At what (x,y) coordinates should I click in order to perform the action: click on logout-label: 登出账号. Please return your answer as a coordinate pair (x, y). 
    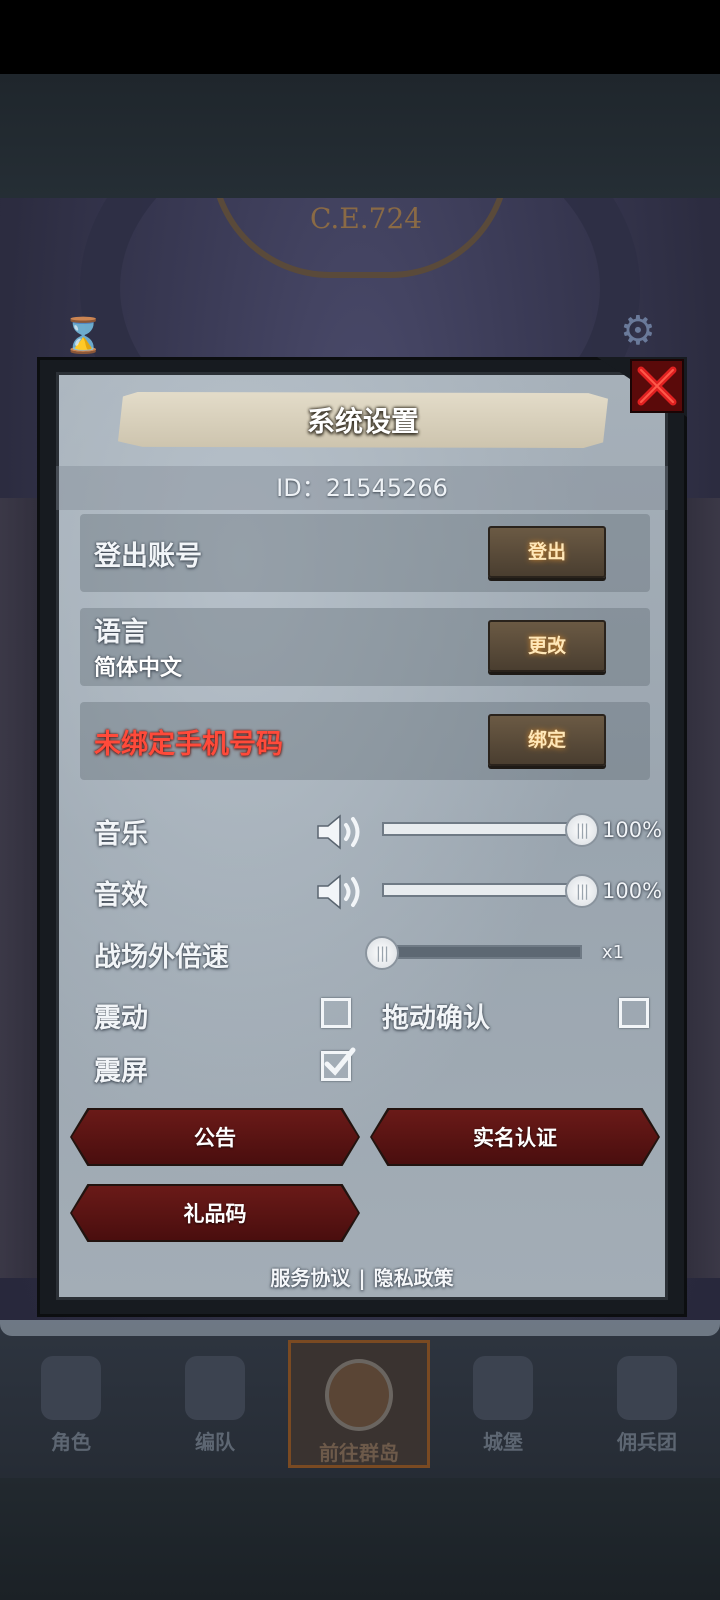
    Looking at the image, I should click on (148, 556).